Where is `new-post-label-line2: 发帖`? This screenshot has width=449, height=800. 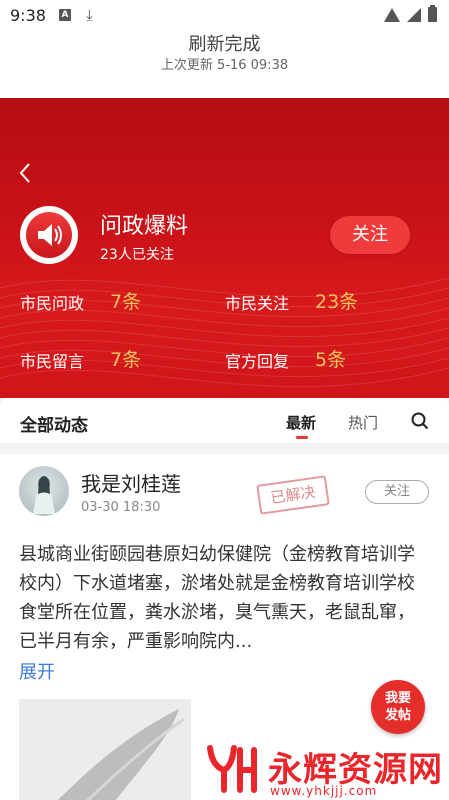
new-post-label-line2: 发帖 is located at coordinates (397, 715).